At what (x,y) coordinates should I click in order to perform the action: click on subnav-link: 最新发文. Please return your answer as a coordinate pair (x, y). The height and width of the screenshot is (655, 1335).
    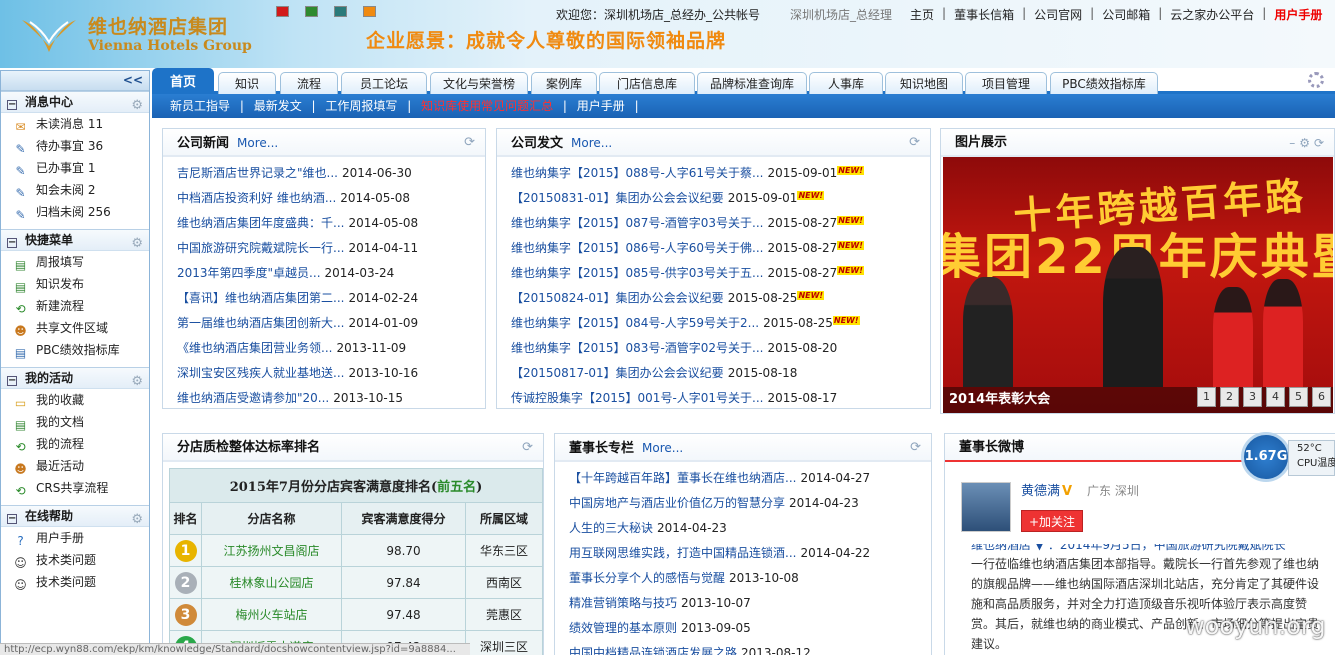
    Looking at the image, I should click on (278, 106).